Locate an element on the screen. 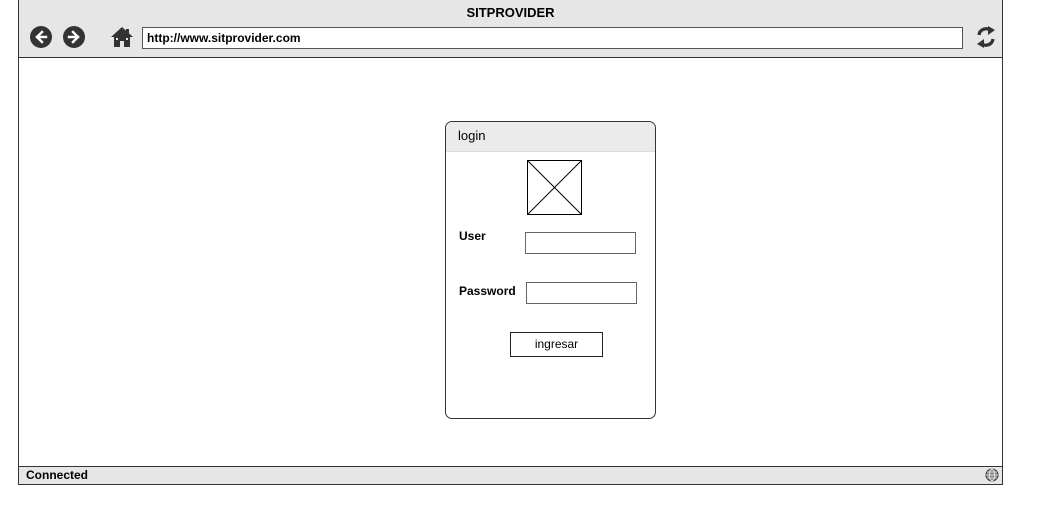 The height and width of the screenshot is (515, 1050). arrow-left-icon is located at coordinates (41, 37).